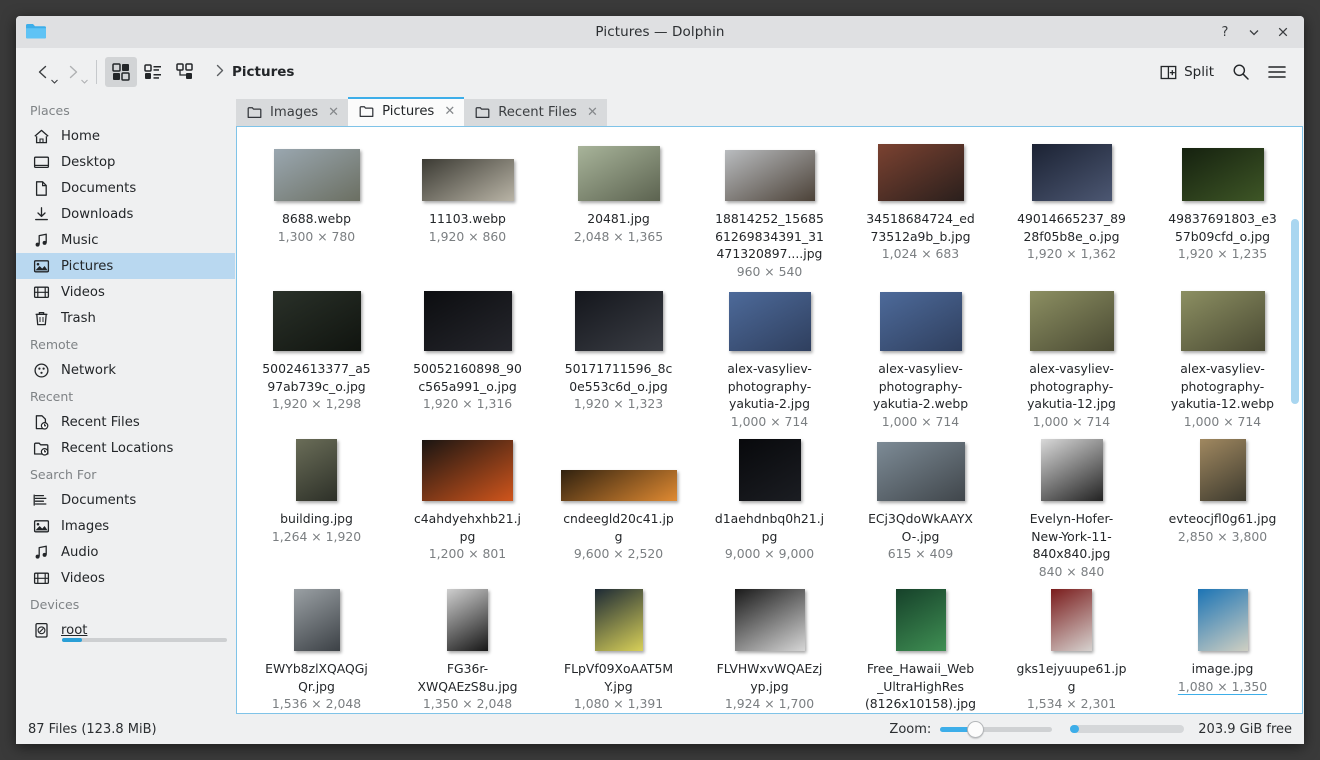 This screenshot has width=1320, height=760. I want to click on forward-button, so click(73, 72).